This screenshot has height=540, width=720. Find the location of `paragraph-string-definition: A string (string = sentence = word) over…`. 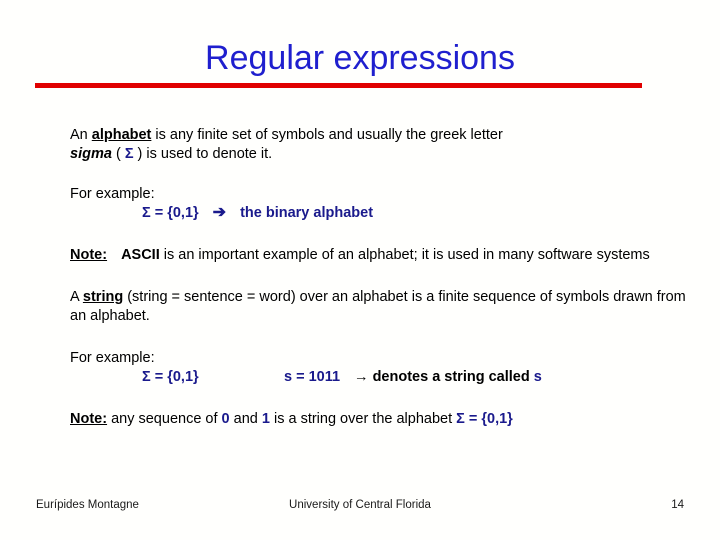

paragraph-string-definition: A string (string = sentence = word) over… is located at coordinates (384, 307).